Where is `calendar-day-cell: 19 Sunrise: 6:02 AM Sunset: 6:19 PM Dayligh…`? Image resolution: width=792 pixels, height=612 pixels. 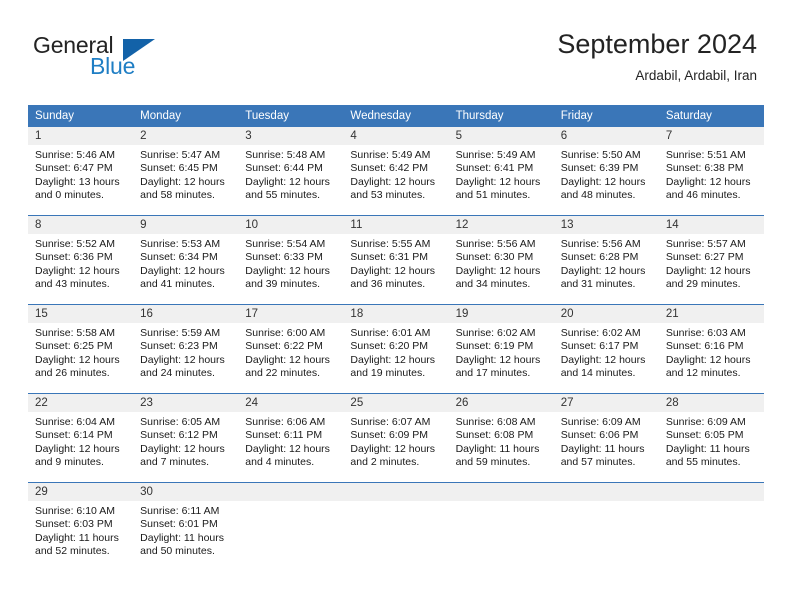
calendar-day-cell: 19 Sunrise: 6:02 AM Sunset: 6:19 PM Dayligh… is located at coordinates (501, 349).